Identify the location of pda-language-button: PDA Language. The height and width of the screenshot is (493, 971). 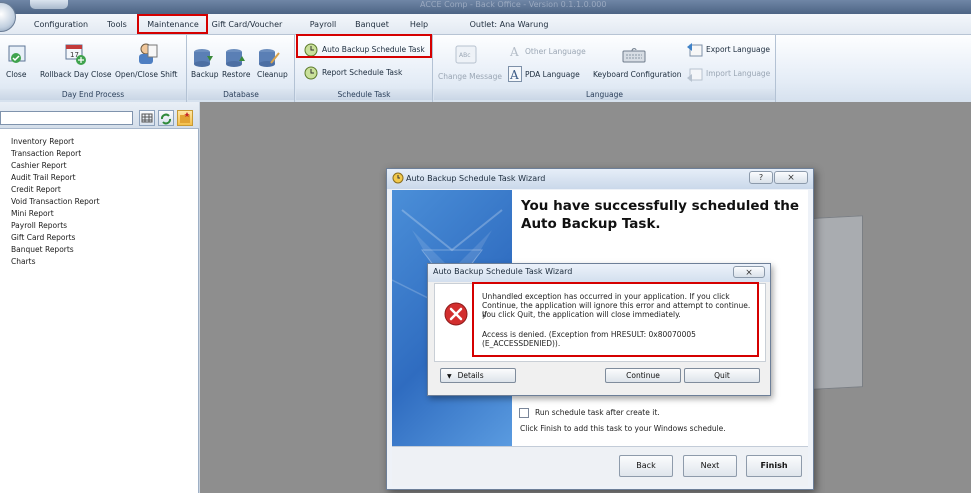
(552, 75).